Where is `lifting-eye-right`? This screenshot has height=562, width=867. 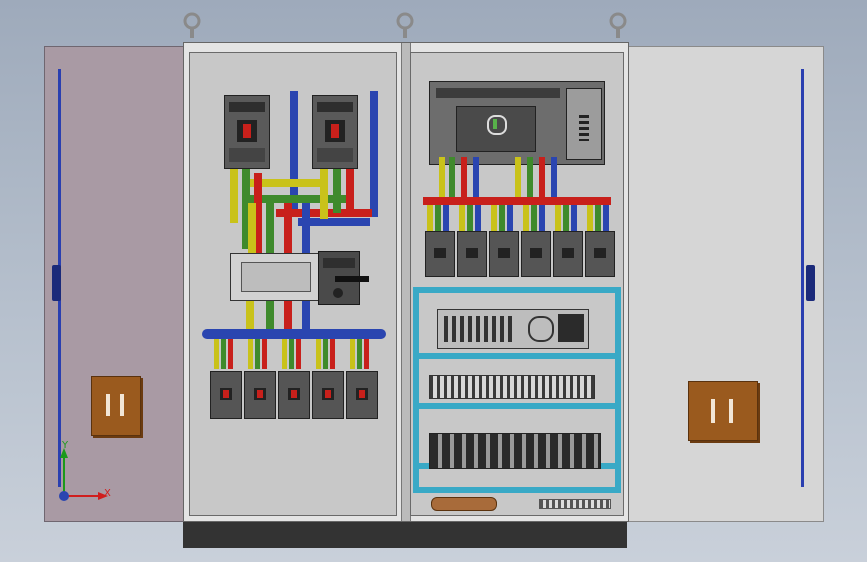 lifting-eye-right is located at coordinates (618, 25).